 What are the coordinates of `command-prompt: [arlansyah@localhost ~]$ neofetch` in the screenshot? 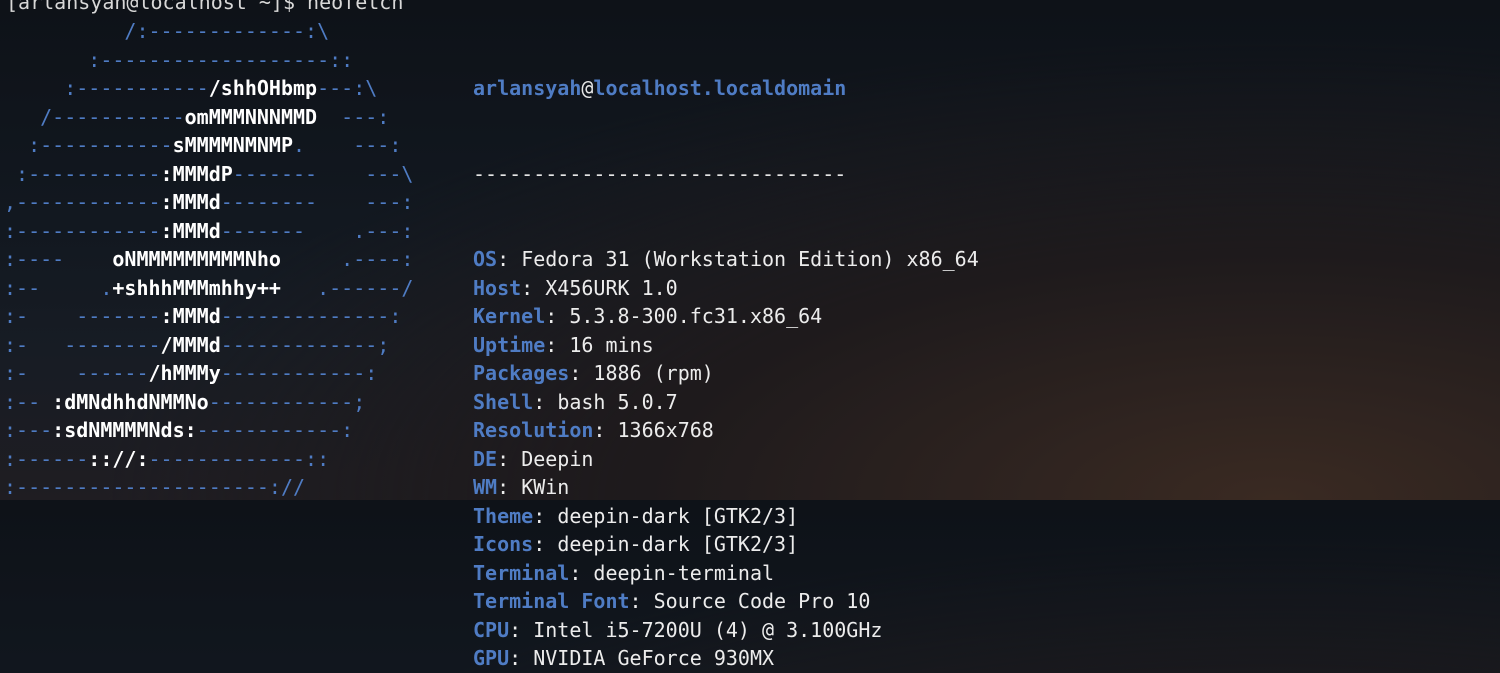 It's located at (205, 7).